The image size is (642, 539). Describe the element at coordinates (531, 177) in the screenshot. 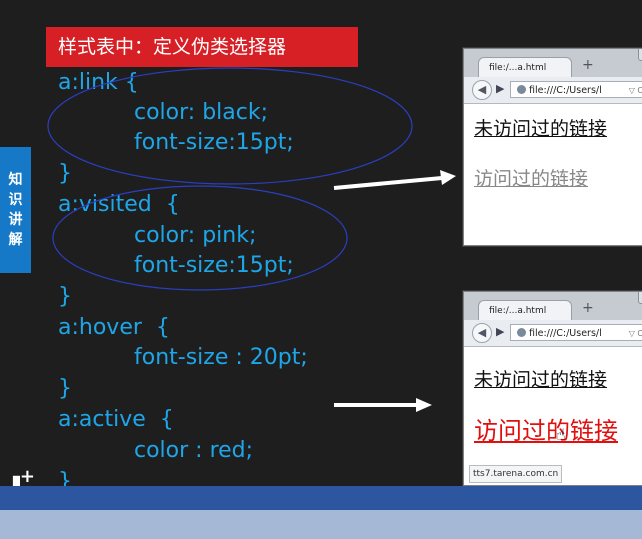

I see `link-visited: 访问过的链接` at that location.